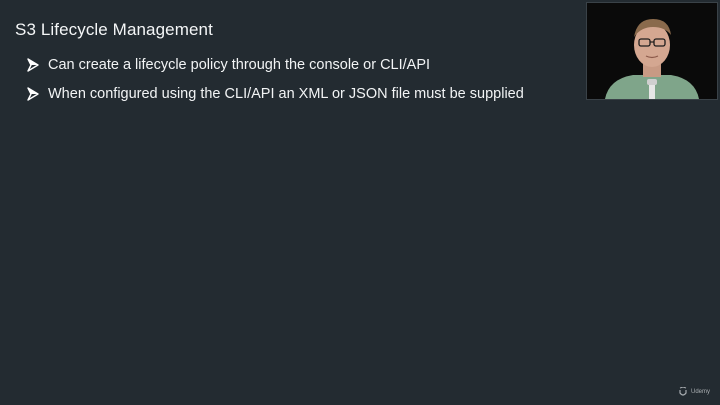 The height and width of the screenshot is (405, 720). I want to click on presenter-webcam, so click(652, 51).